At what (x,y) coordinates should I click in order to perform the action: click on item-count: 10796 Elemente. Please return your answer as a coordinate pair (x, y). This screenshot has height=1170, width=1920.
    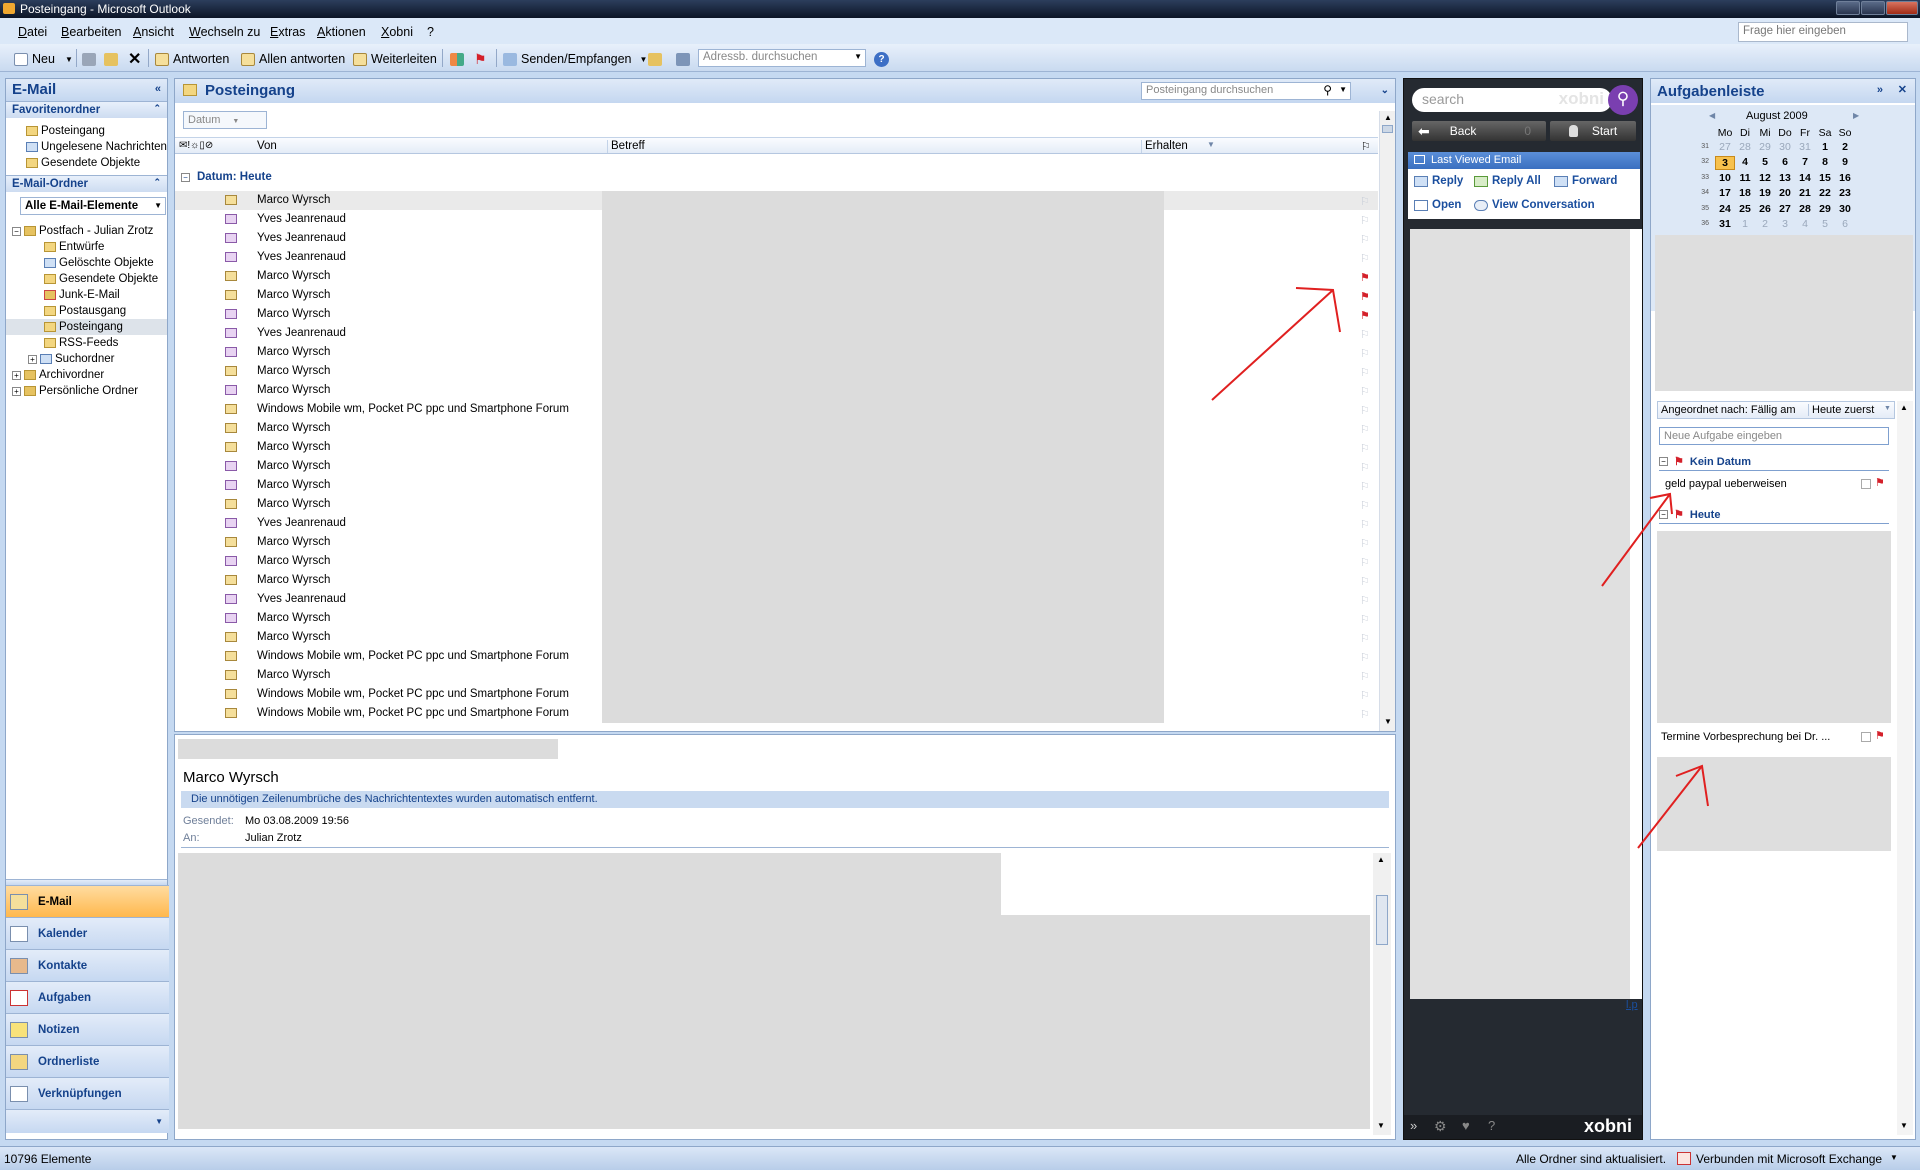
    Looking at the image, I should click on (48, 1159).